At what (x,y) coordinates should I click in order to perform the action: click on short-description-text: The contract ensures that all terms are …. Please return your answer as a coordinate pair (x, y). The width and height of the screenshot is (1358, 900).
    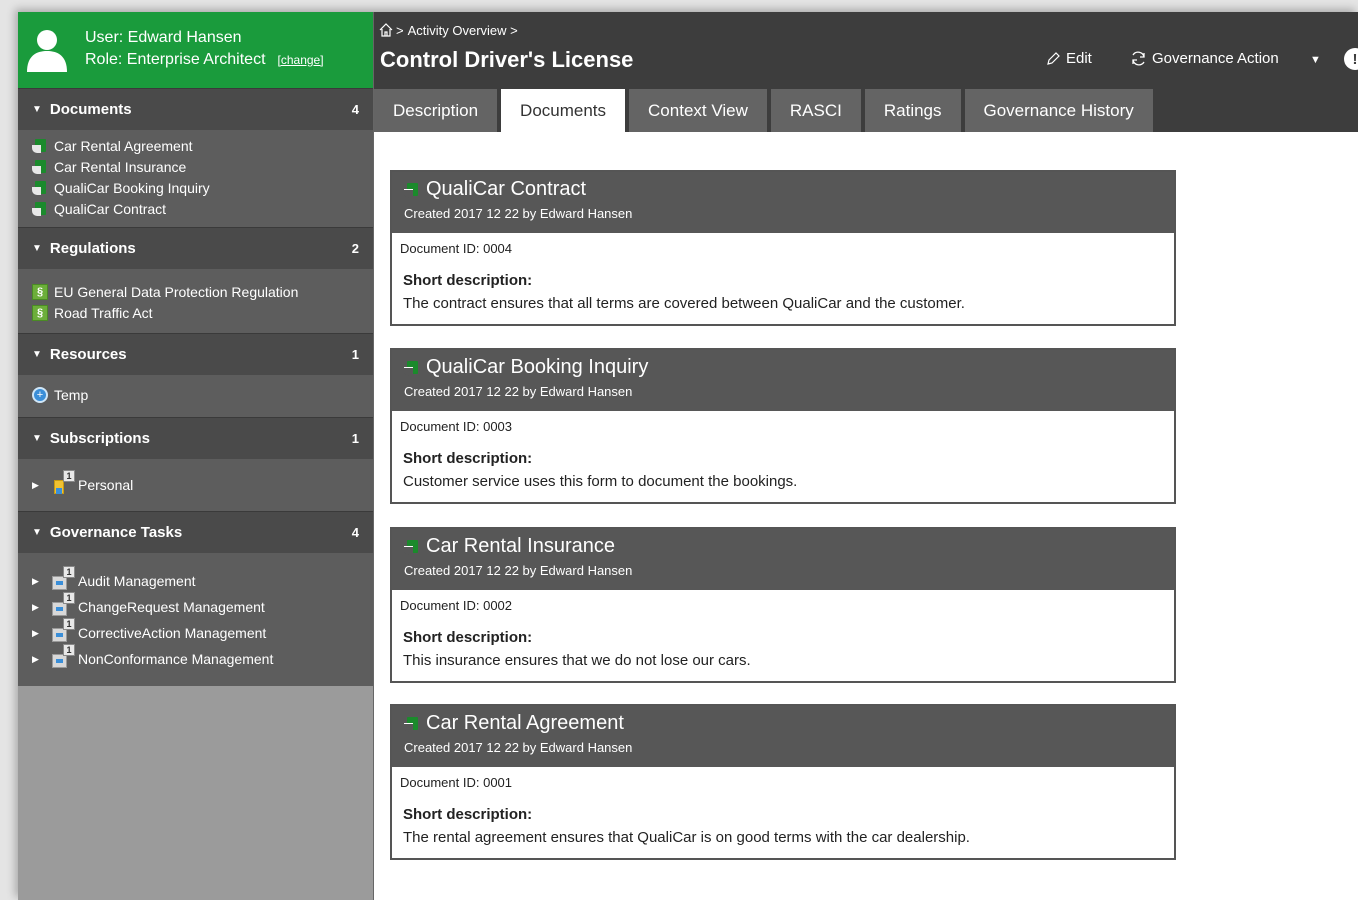
    Looking at the image, I should click on (684, 303).